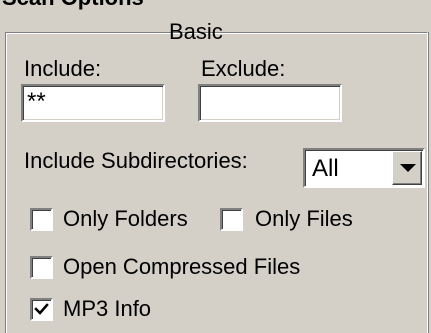 This screenshot has width=431, height=333. Describe the element at coordinates (41, 267) in the screenshot. I see `open-compressed-files-checkbox` at that location.